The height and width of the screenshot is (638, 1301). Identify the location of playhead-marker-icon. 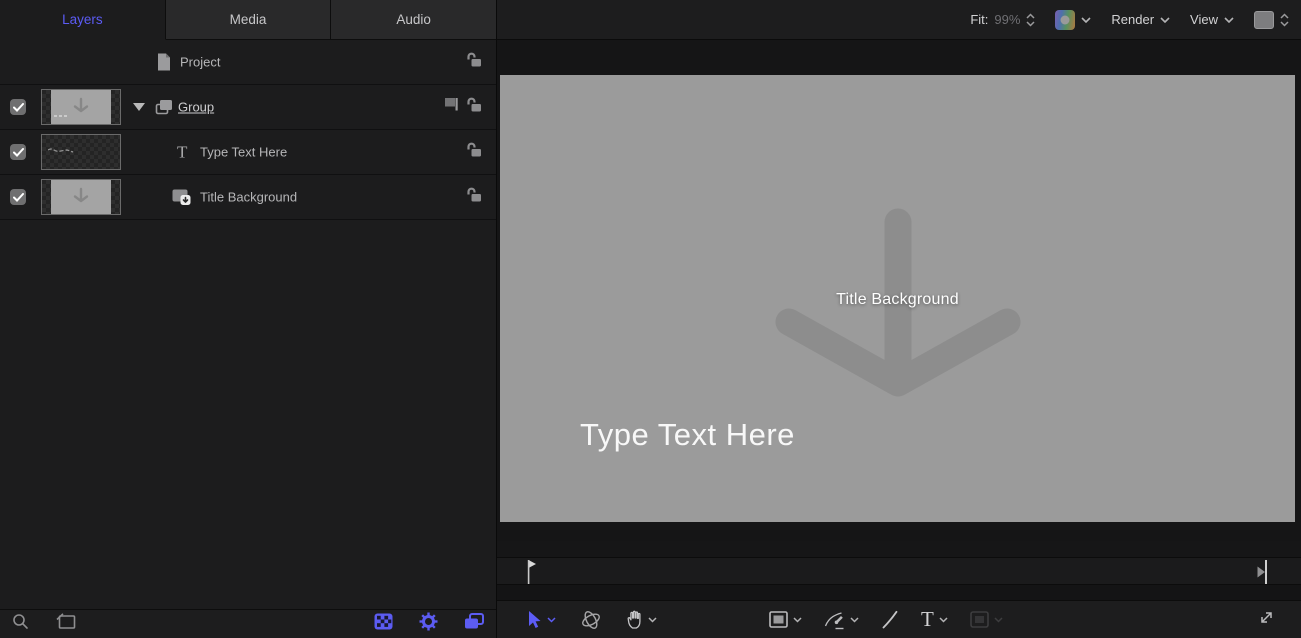
(532, 574).